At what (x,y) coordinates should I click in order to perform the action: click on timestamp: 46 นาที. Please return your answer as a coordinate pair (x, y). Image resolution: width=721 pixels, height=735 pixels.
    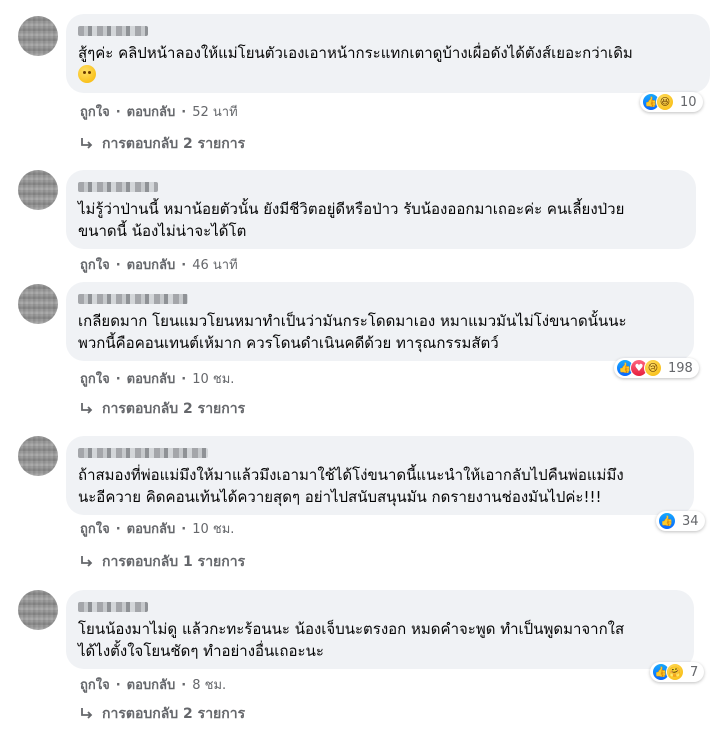
    Looking at the image, I should click on (214, 266).